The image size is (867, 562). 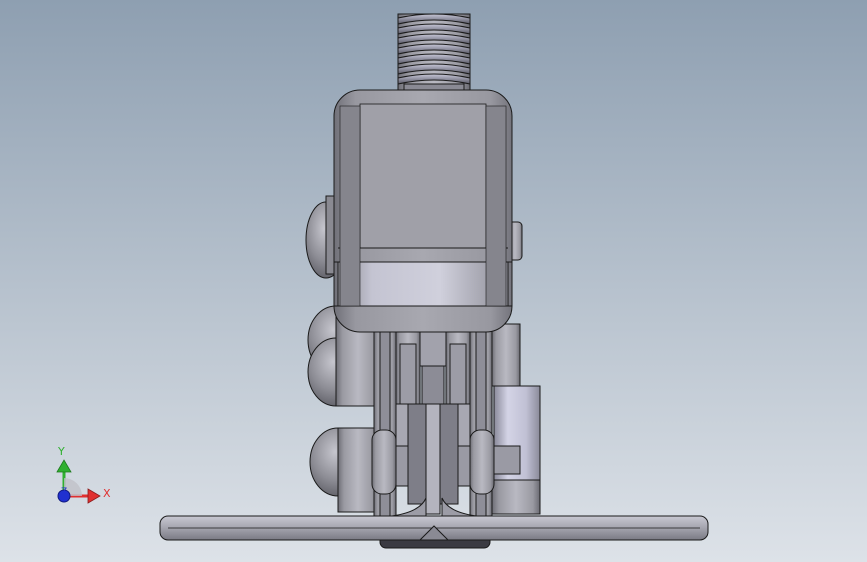 What do you see at coordinates (433, 425) in the screenshot?
I see `linkage-arms` at bounding box center [433, 425].